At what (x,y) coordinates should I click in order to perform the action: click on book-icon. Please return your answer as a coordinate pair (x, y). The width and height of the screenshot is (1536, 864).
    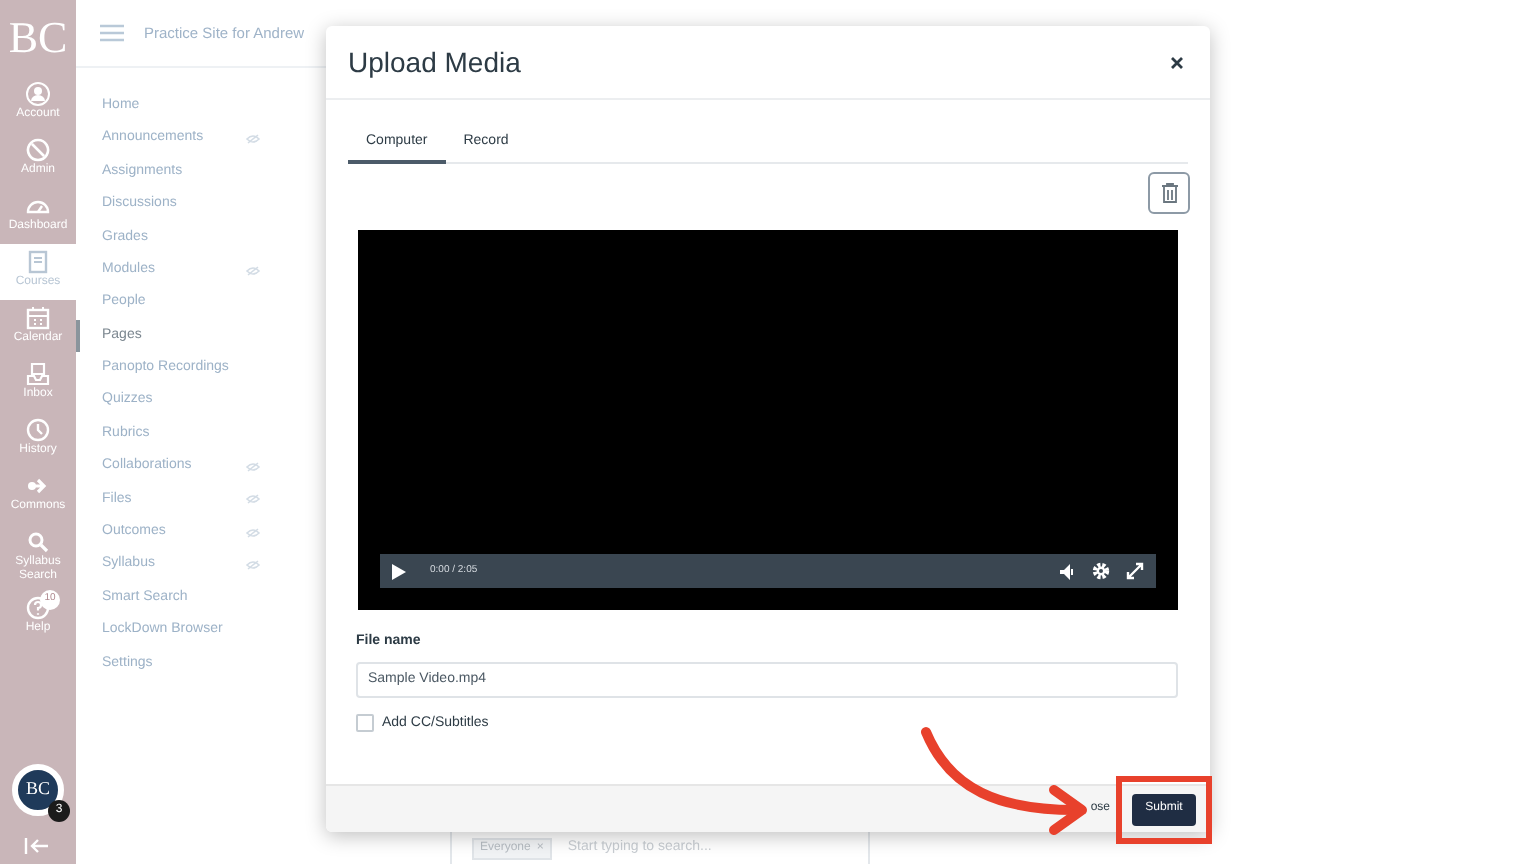
    Looking at the image, I should click on (38, 262).